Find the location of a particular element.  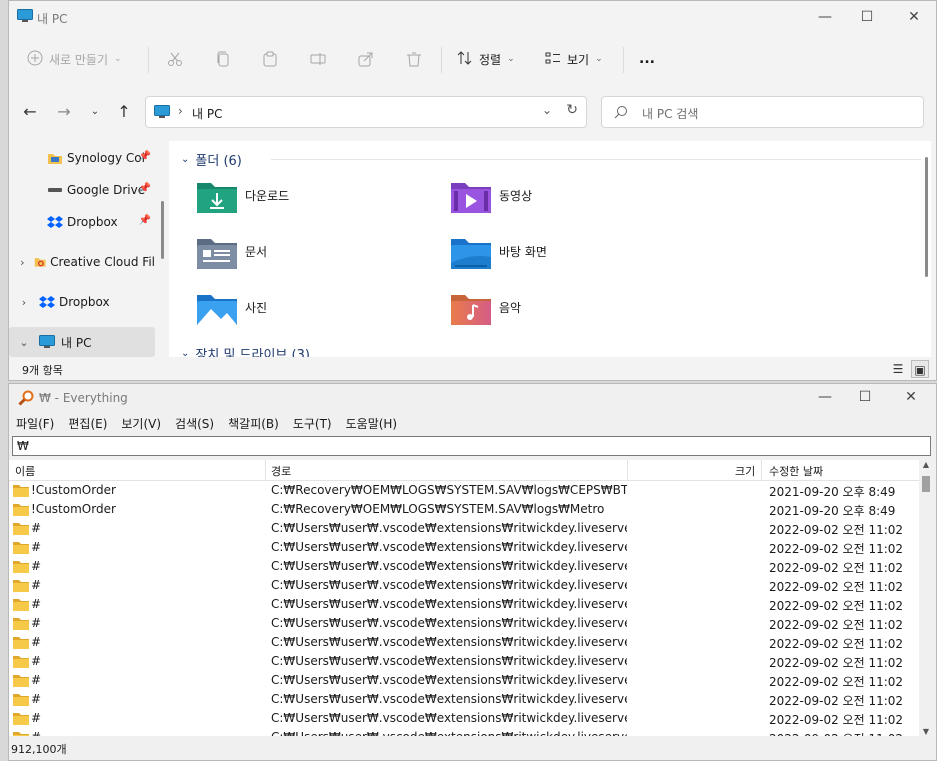

rename-button is located at coordinates (318, 59).